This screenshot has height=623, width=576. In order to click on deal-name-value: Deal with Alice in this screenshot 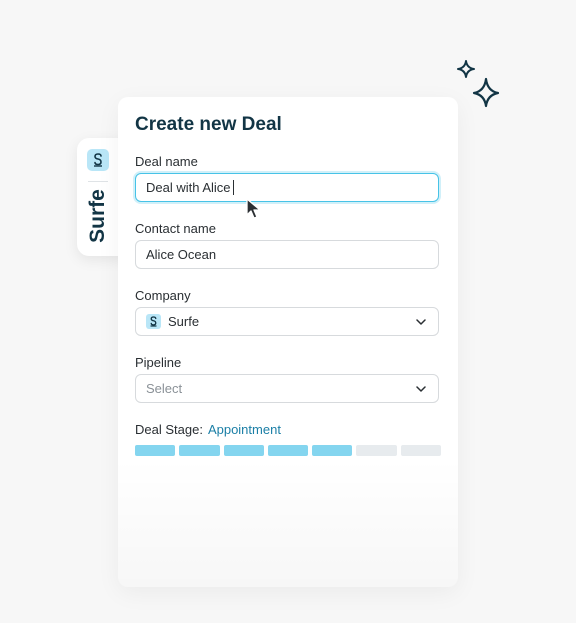, I will do `click(188, 187)`.